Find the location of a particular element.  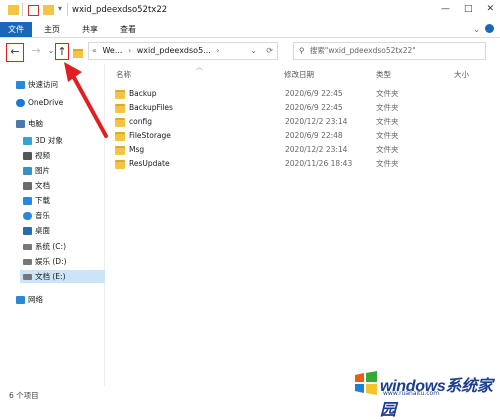

sidebar-item-label: OneDrive is located at coordinates (46, 102).